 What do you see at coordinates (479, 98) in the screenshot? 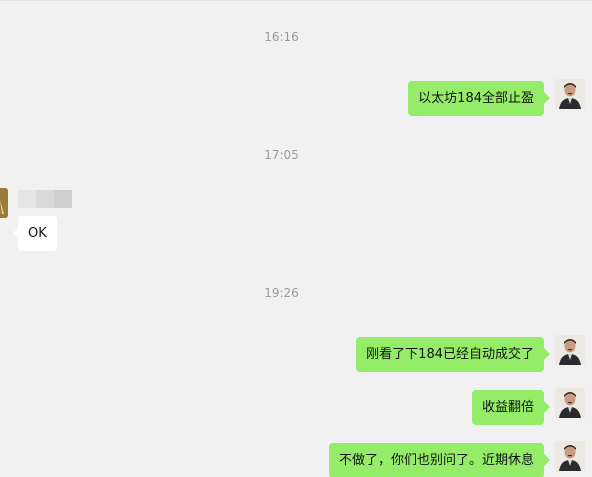
I see `outgoing-message-bubble: 以太坊184全部止盈` at bounding box center [479, 98].